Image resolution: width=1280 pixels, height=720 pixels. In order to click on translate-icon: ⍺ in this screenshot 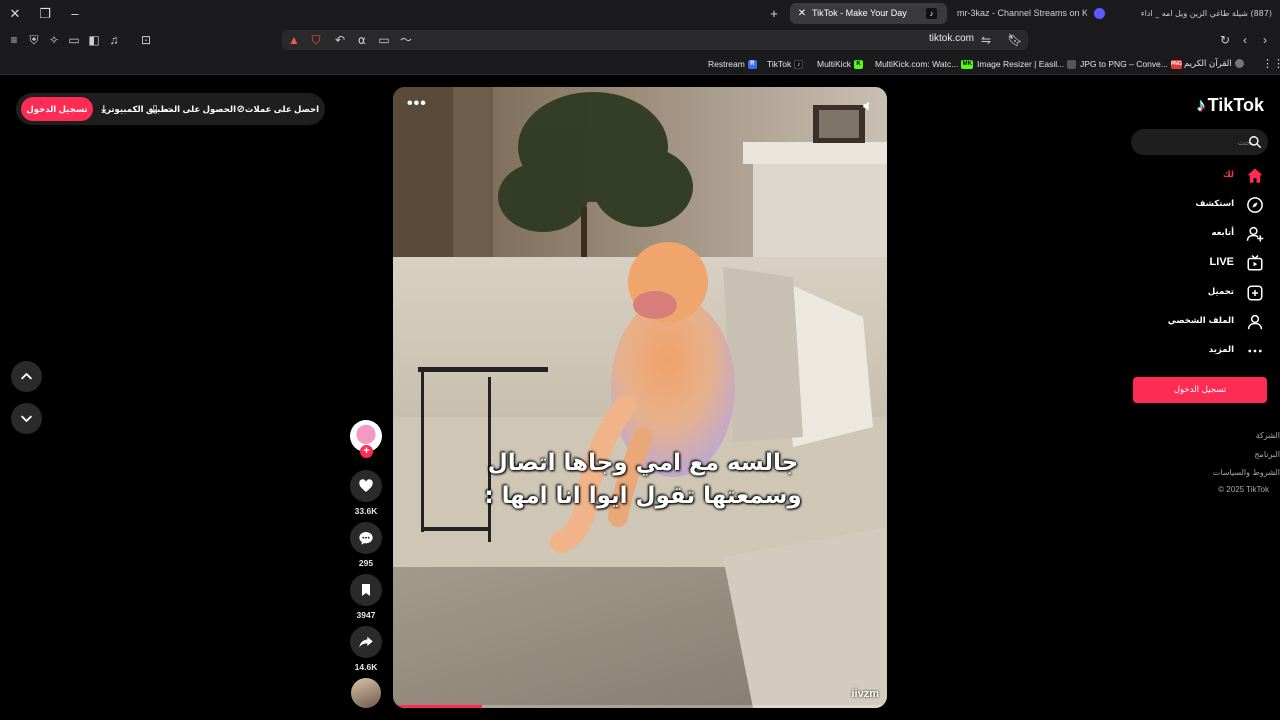, I will do `click(362, 40)`.